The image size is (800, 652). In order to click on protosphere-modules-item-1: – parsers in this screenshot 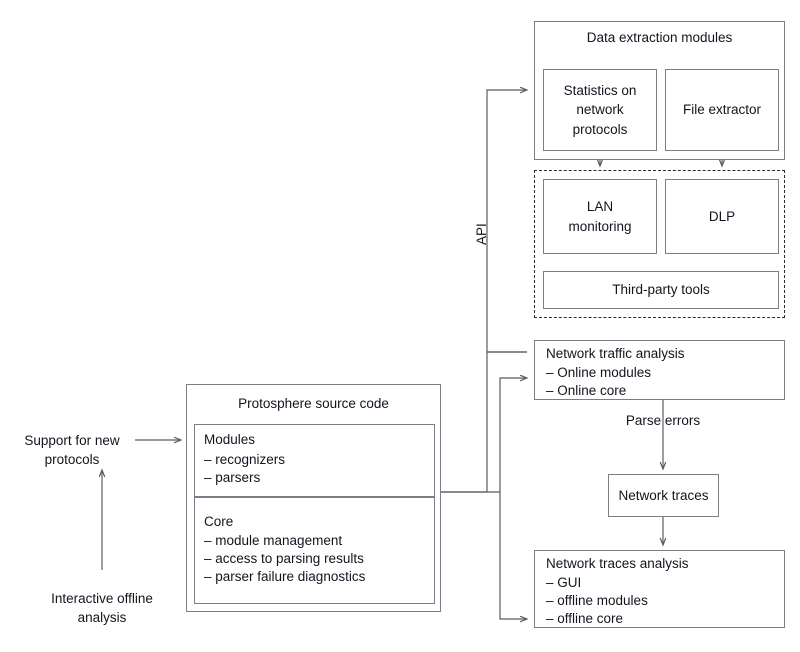, I will do `click(232, 477)`.